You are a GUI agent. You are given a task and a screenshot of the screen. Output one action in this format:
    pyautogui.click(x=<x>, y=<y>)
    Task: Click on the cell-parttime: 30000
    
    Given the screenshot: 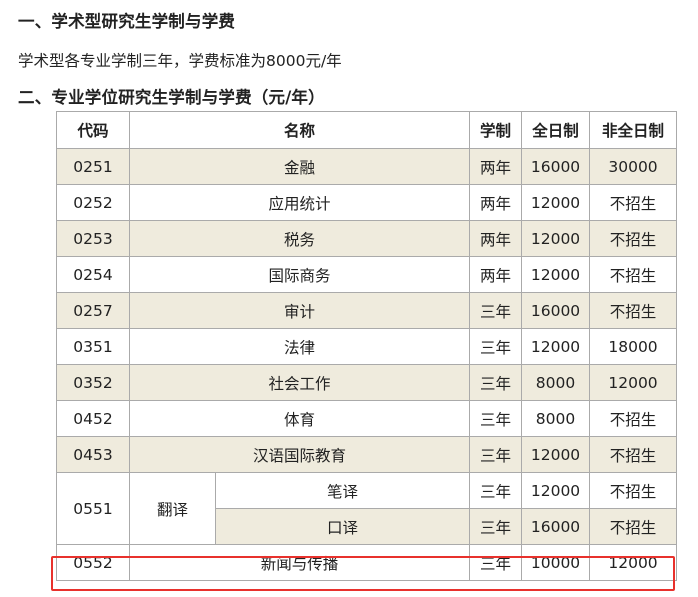 What is the action you would take?
    pyautogui.click(x=633, y=166)
    